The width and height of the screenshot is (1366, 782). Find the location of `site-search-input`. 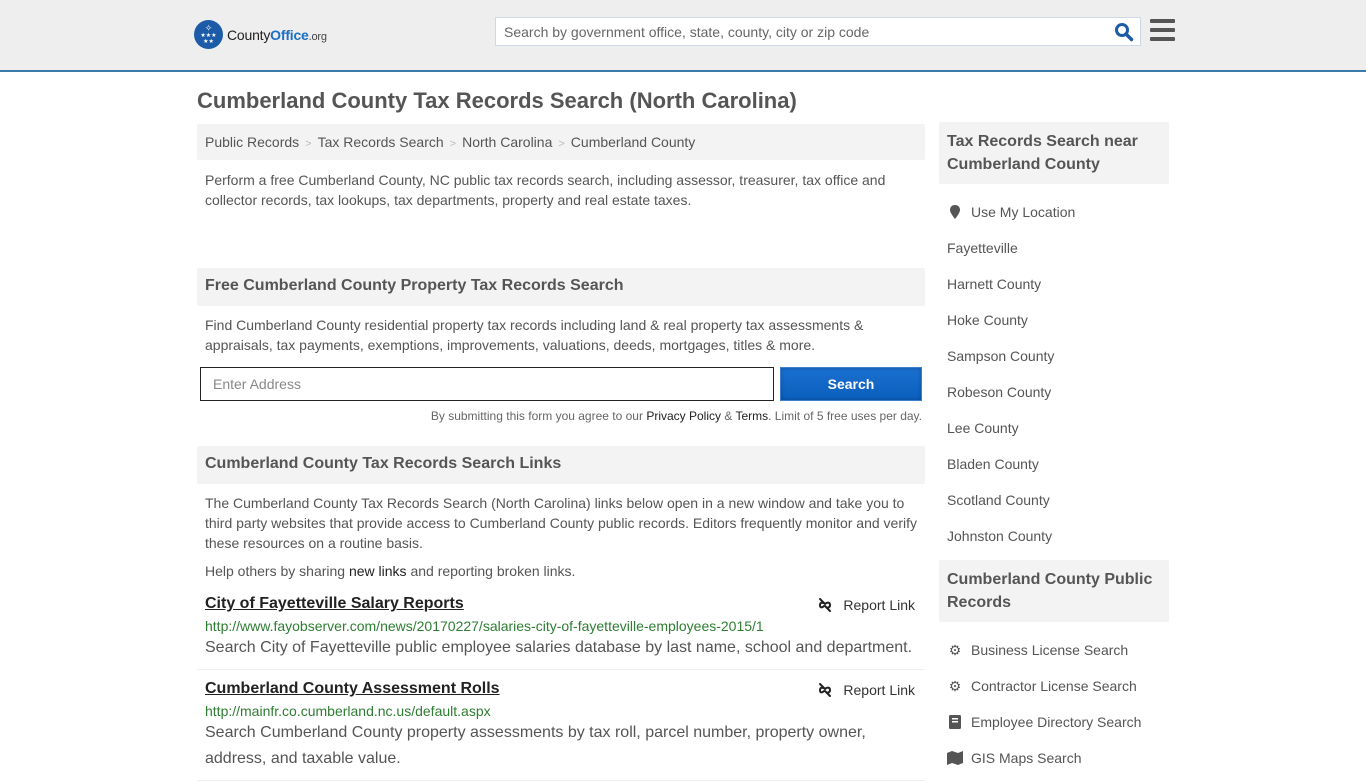

site-search-input is located at coordinates (796, 31).